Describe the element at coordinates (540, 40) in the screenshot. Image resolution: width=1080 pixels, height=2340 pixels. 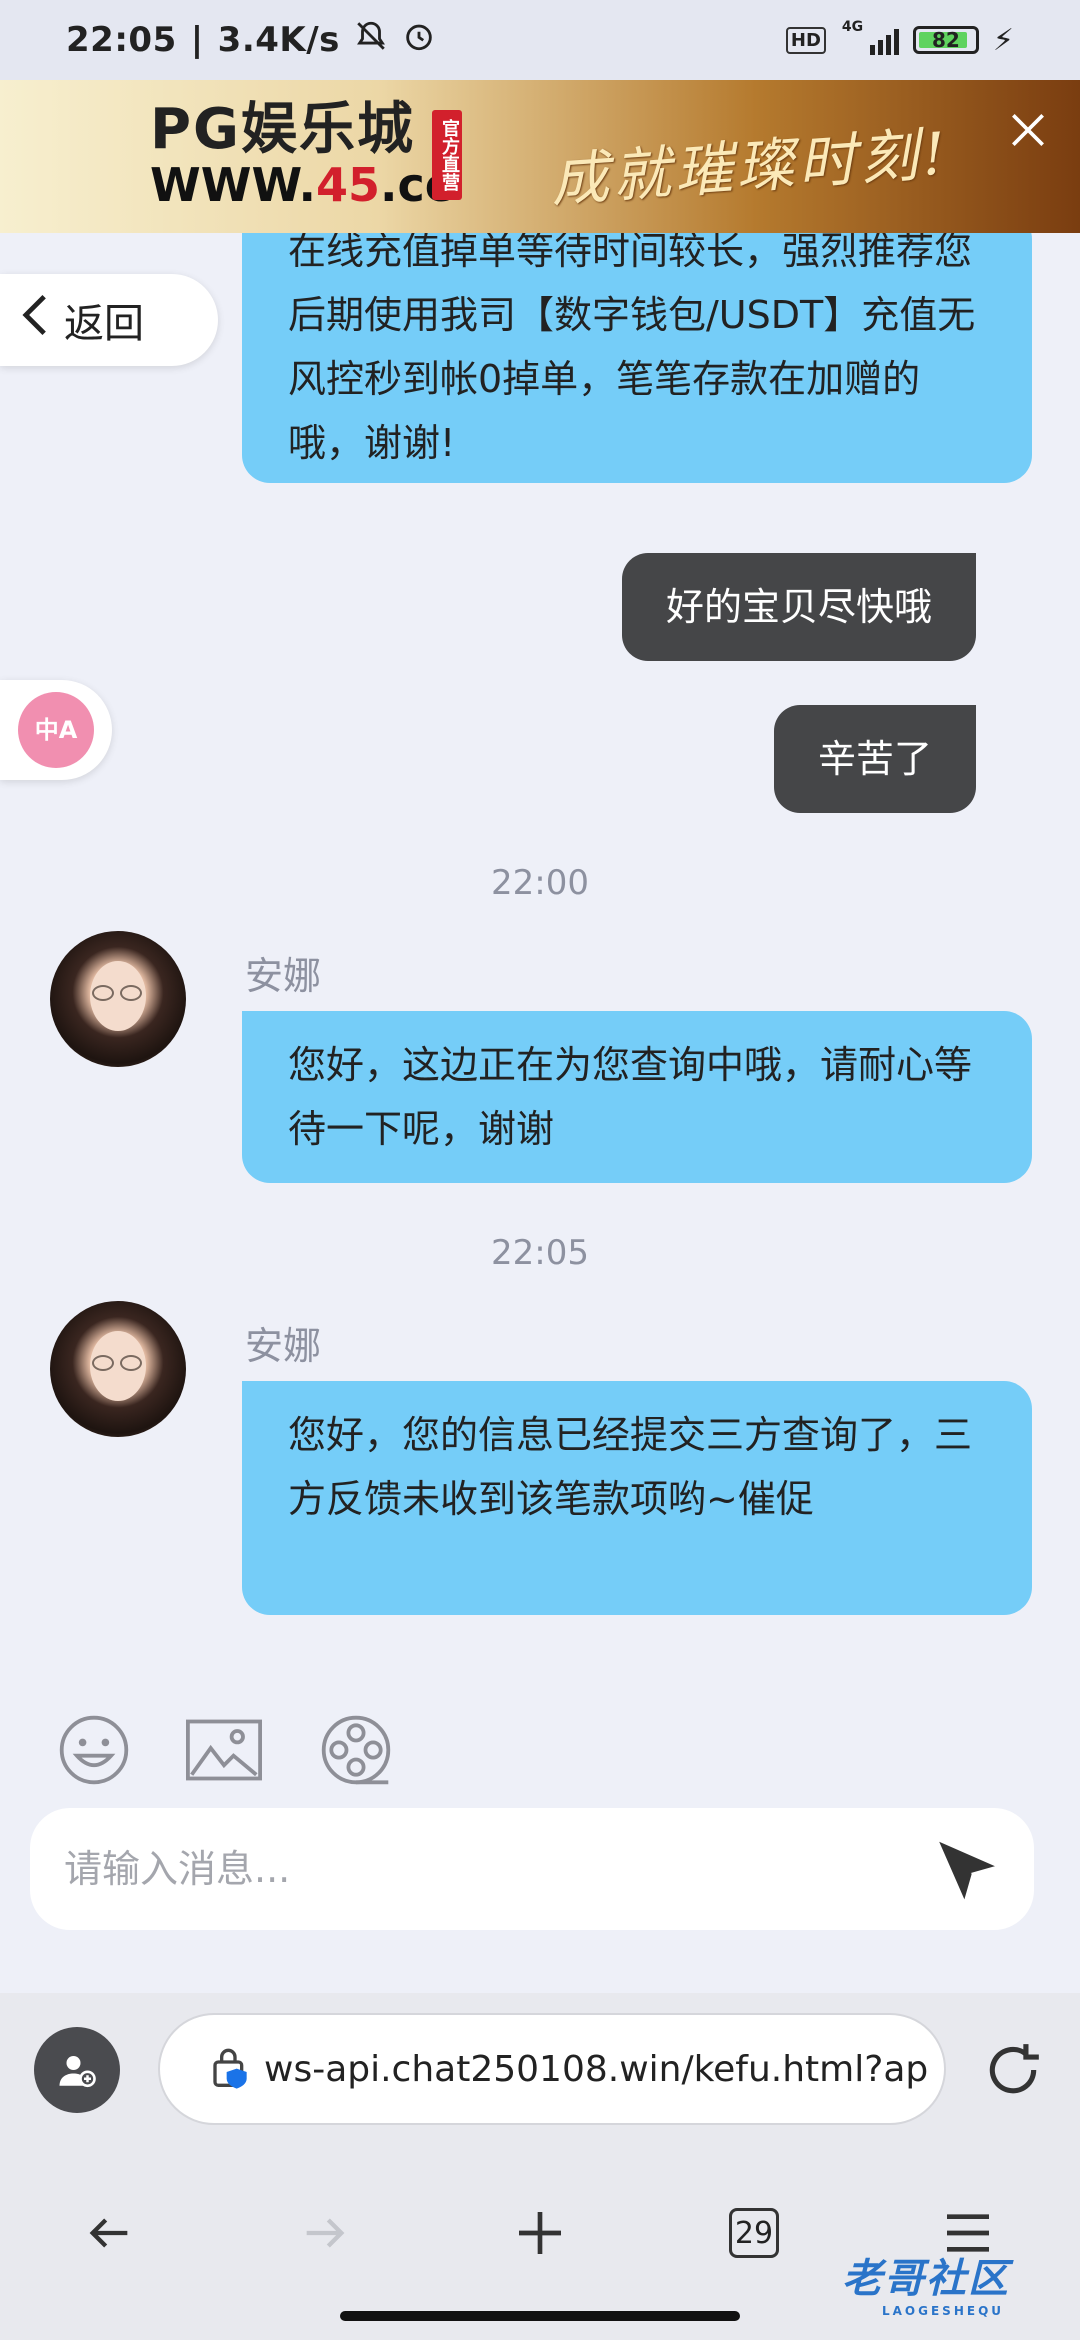
I see `status-bar: 22:05 | 3.4K/s HD 4G 82 ⚡` at that location.